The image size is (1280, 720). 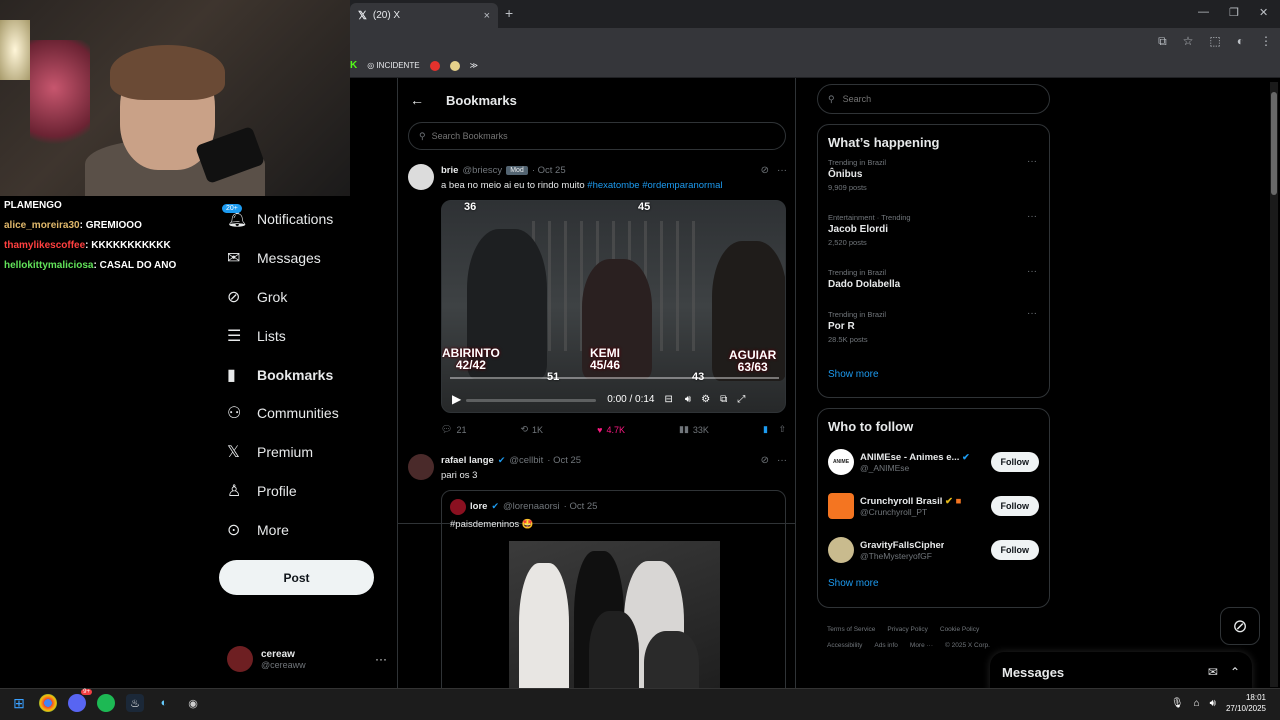 I want to click on cursor-app-icon: ◐, so click(x=164, y=703).